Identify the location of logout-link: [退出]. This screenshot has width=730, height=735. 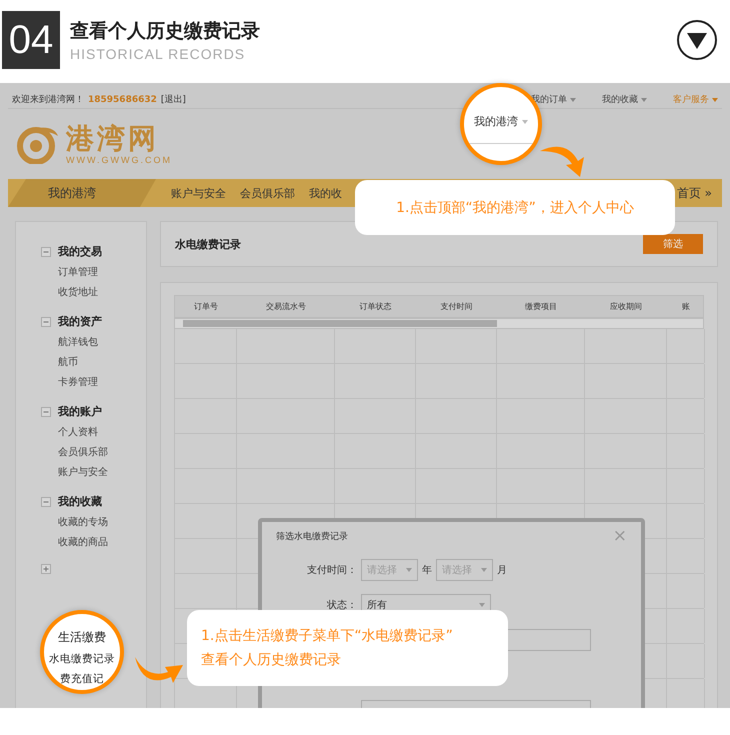
(173, 99).